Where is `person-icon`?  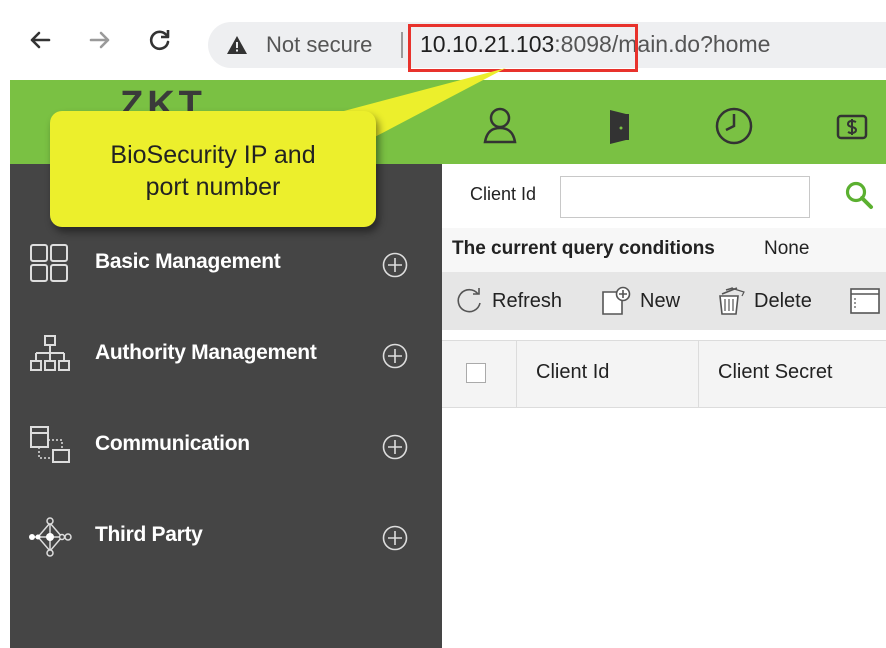 person-icon is located at coordinates (500, 125).